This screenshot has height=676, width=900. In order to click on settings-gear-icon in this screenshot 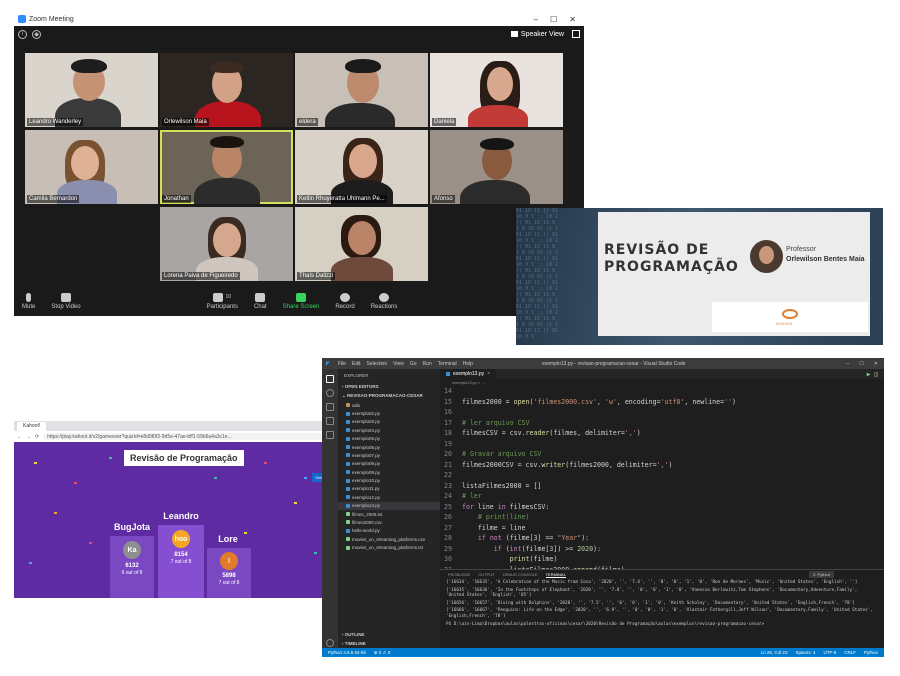, I will do `click(330, 643)`.